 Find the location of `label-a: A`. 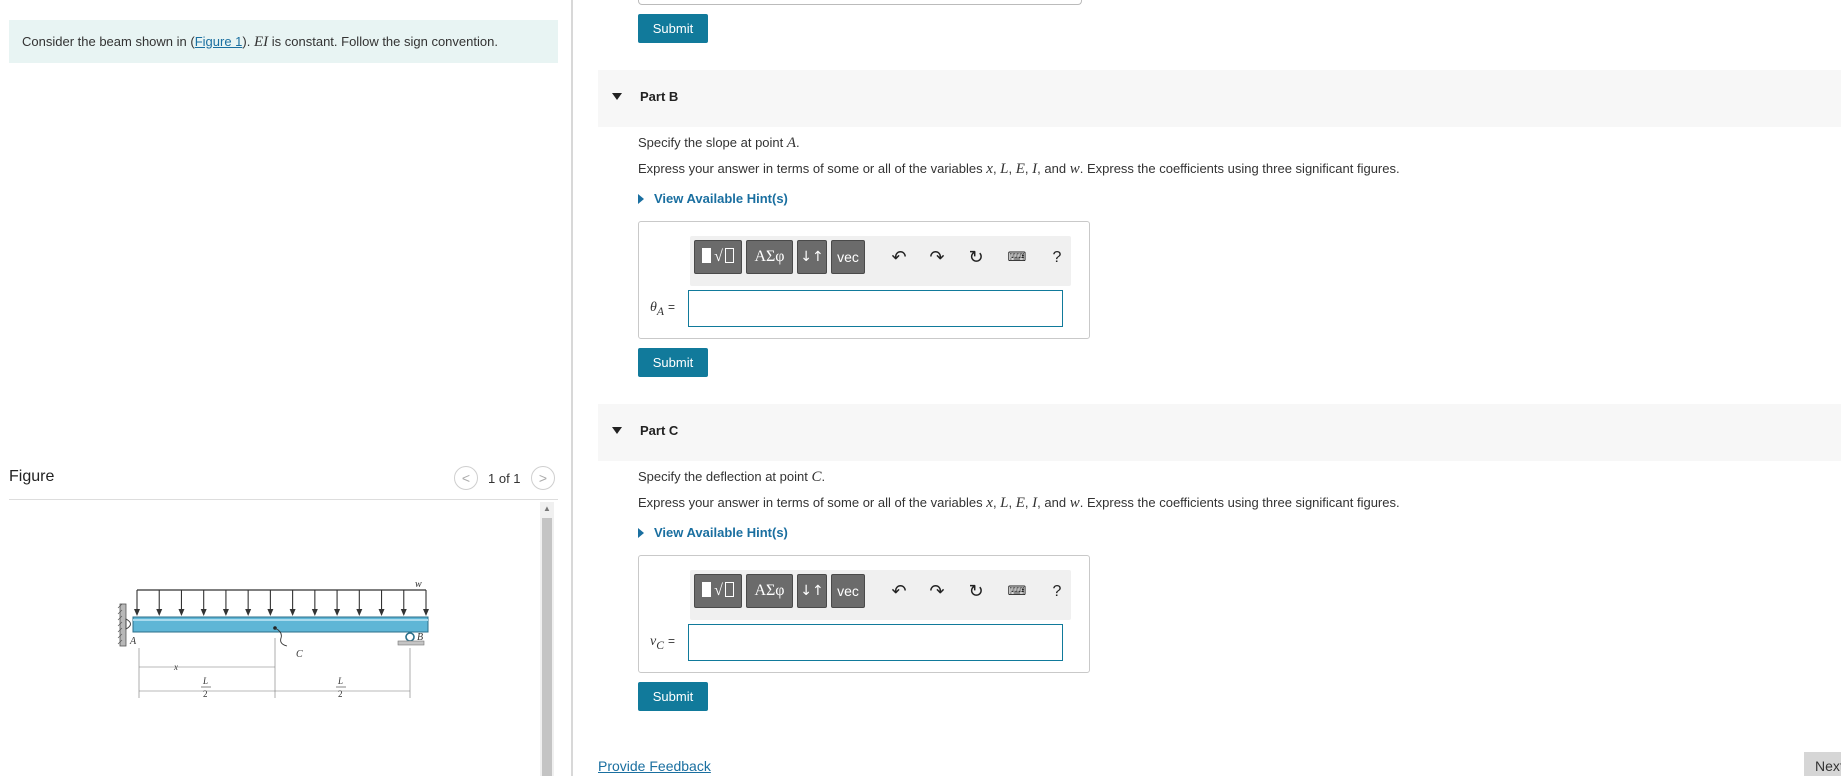

label-a: A is located at coordinates (133, 641).